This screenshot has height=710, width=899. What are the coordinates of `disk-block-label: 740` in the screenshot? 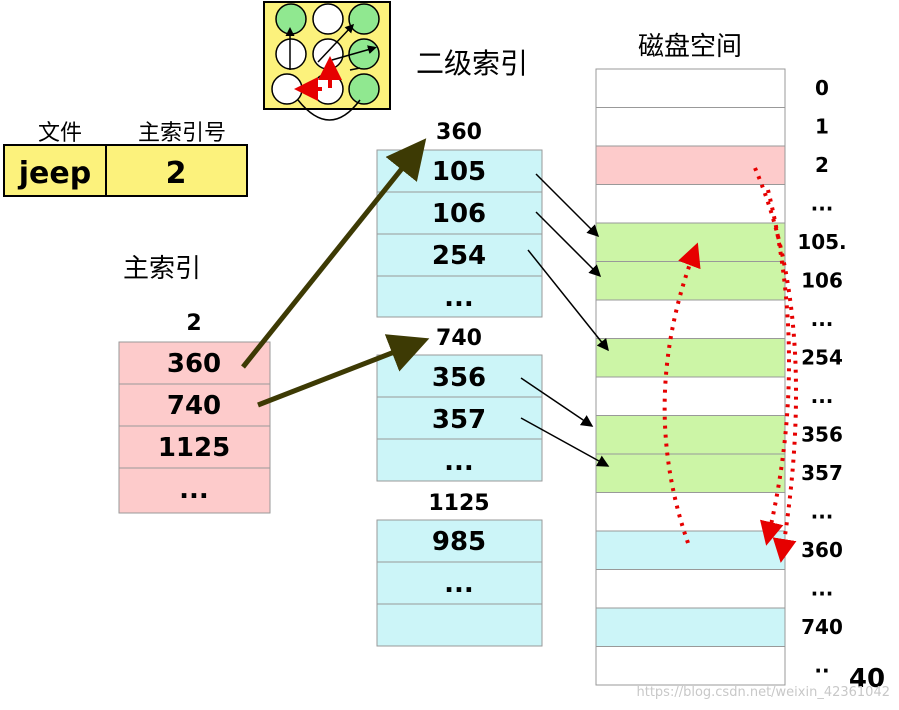 It's located at (822, 627).